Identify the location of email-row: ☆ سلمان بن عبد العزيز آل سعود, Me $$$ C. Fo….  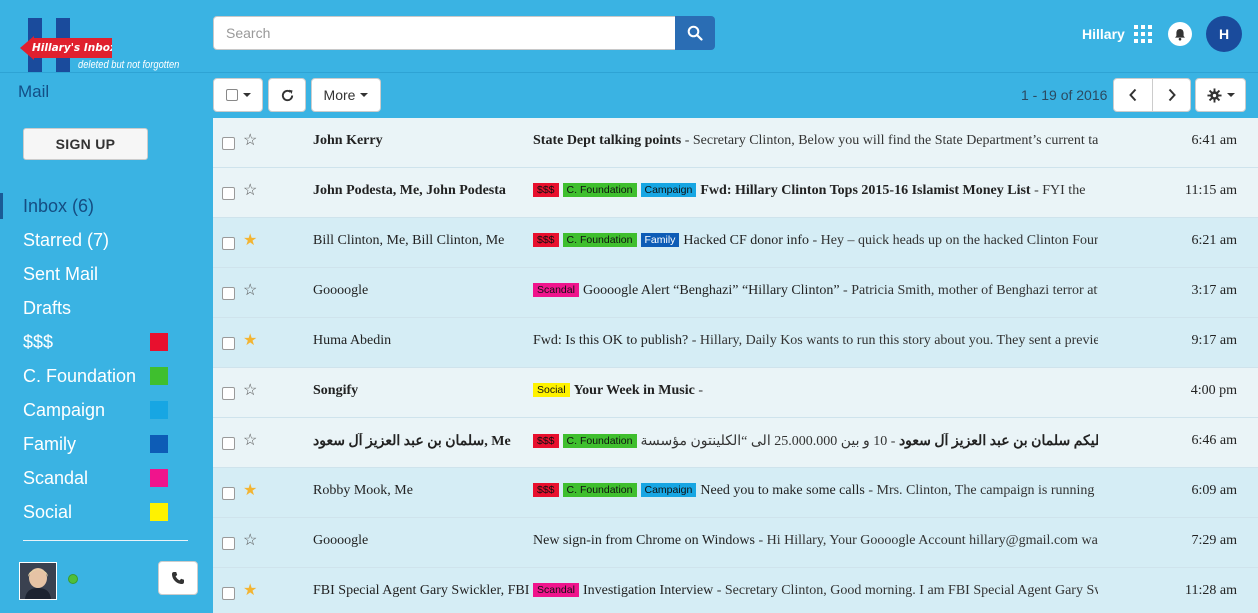
(735, 443).